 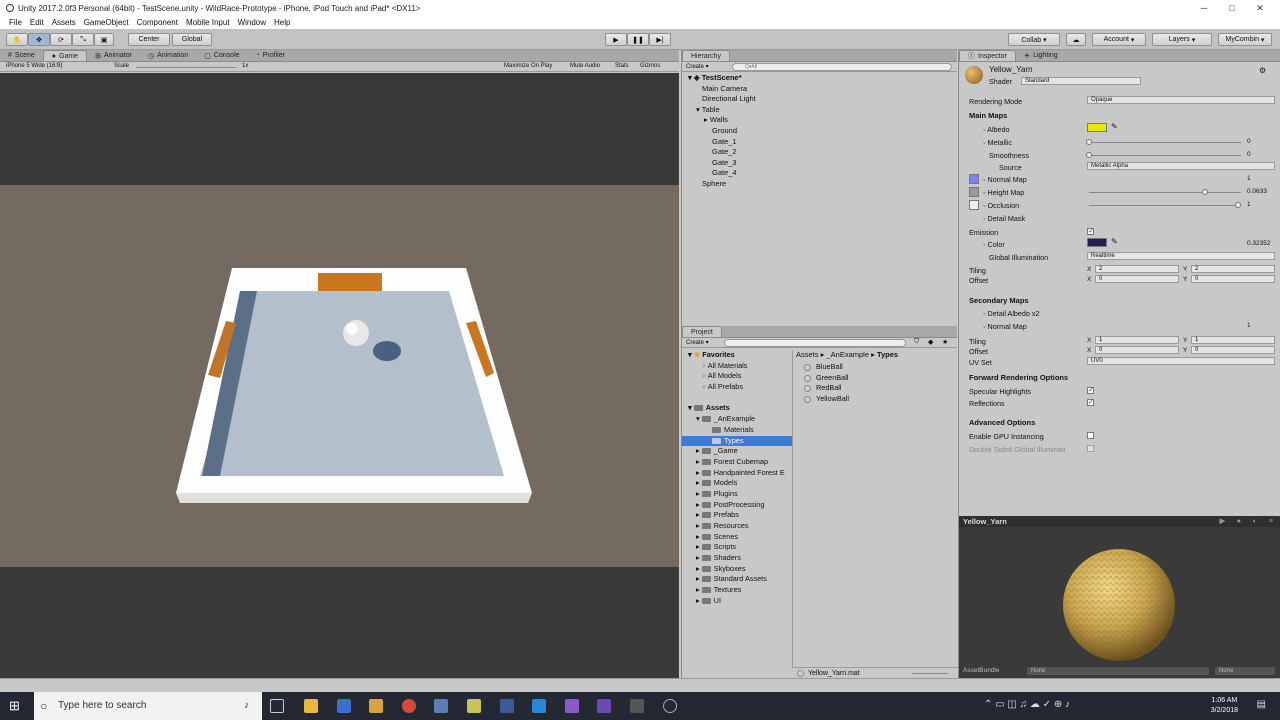 I want to click on hierarchy-item-walls: ▸ Walls, so click(x=819, y=120).